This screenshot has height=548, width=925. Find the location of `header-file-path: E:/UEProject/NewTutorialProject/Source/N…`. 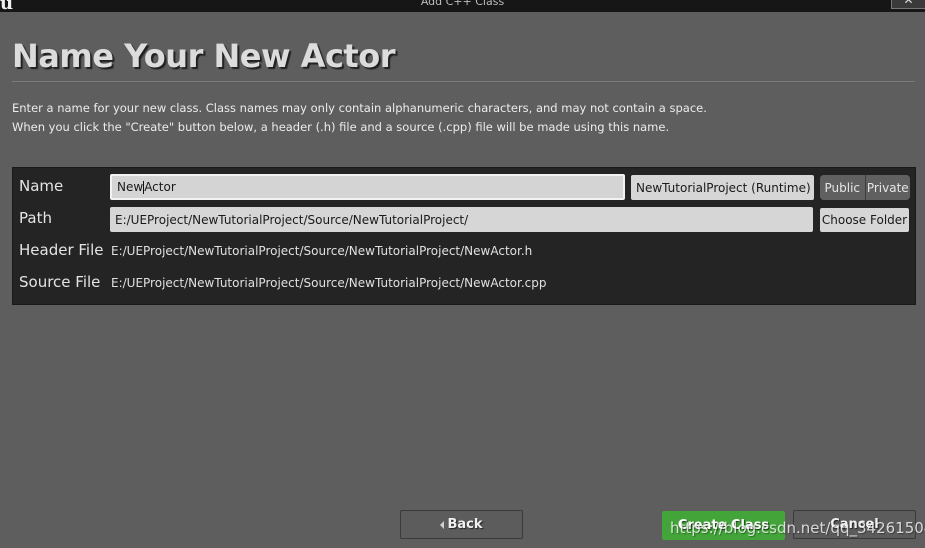

header-file-path: E:/UEProject/NewTutorialProject/Source/N… is located at coordinates (322, 251).